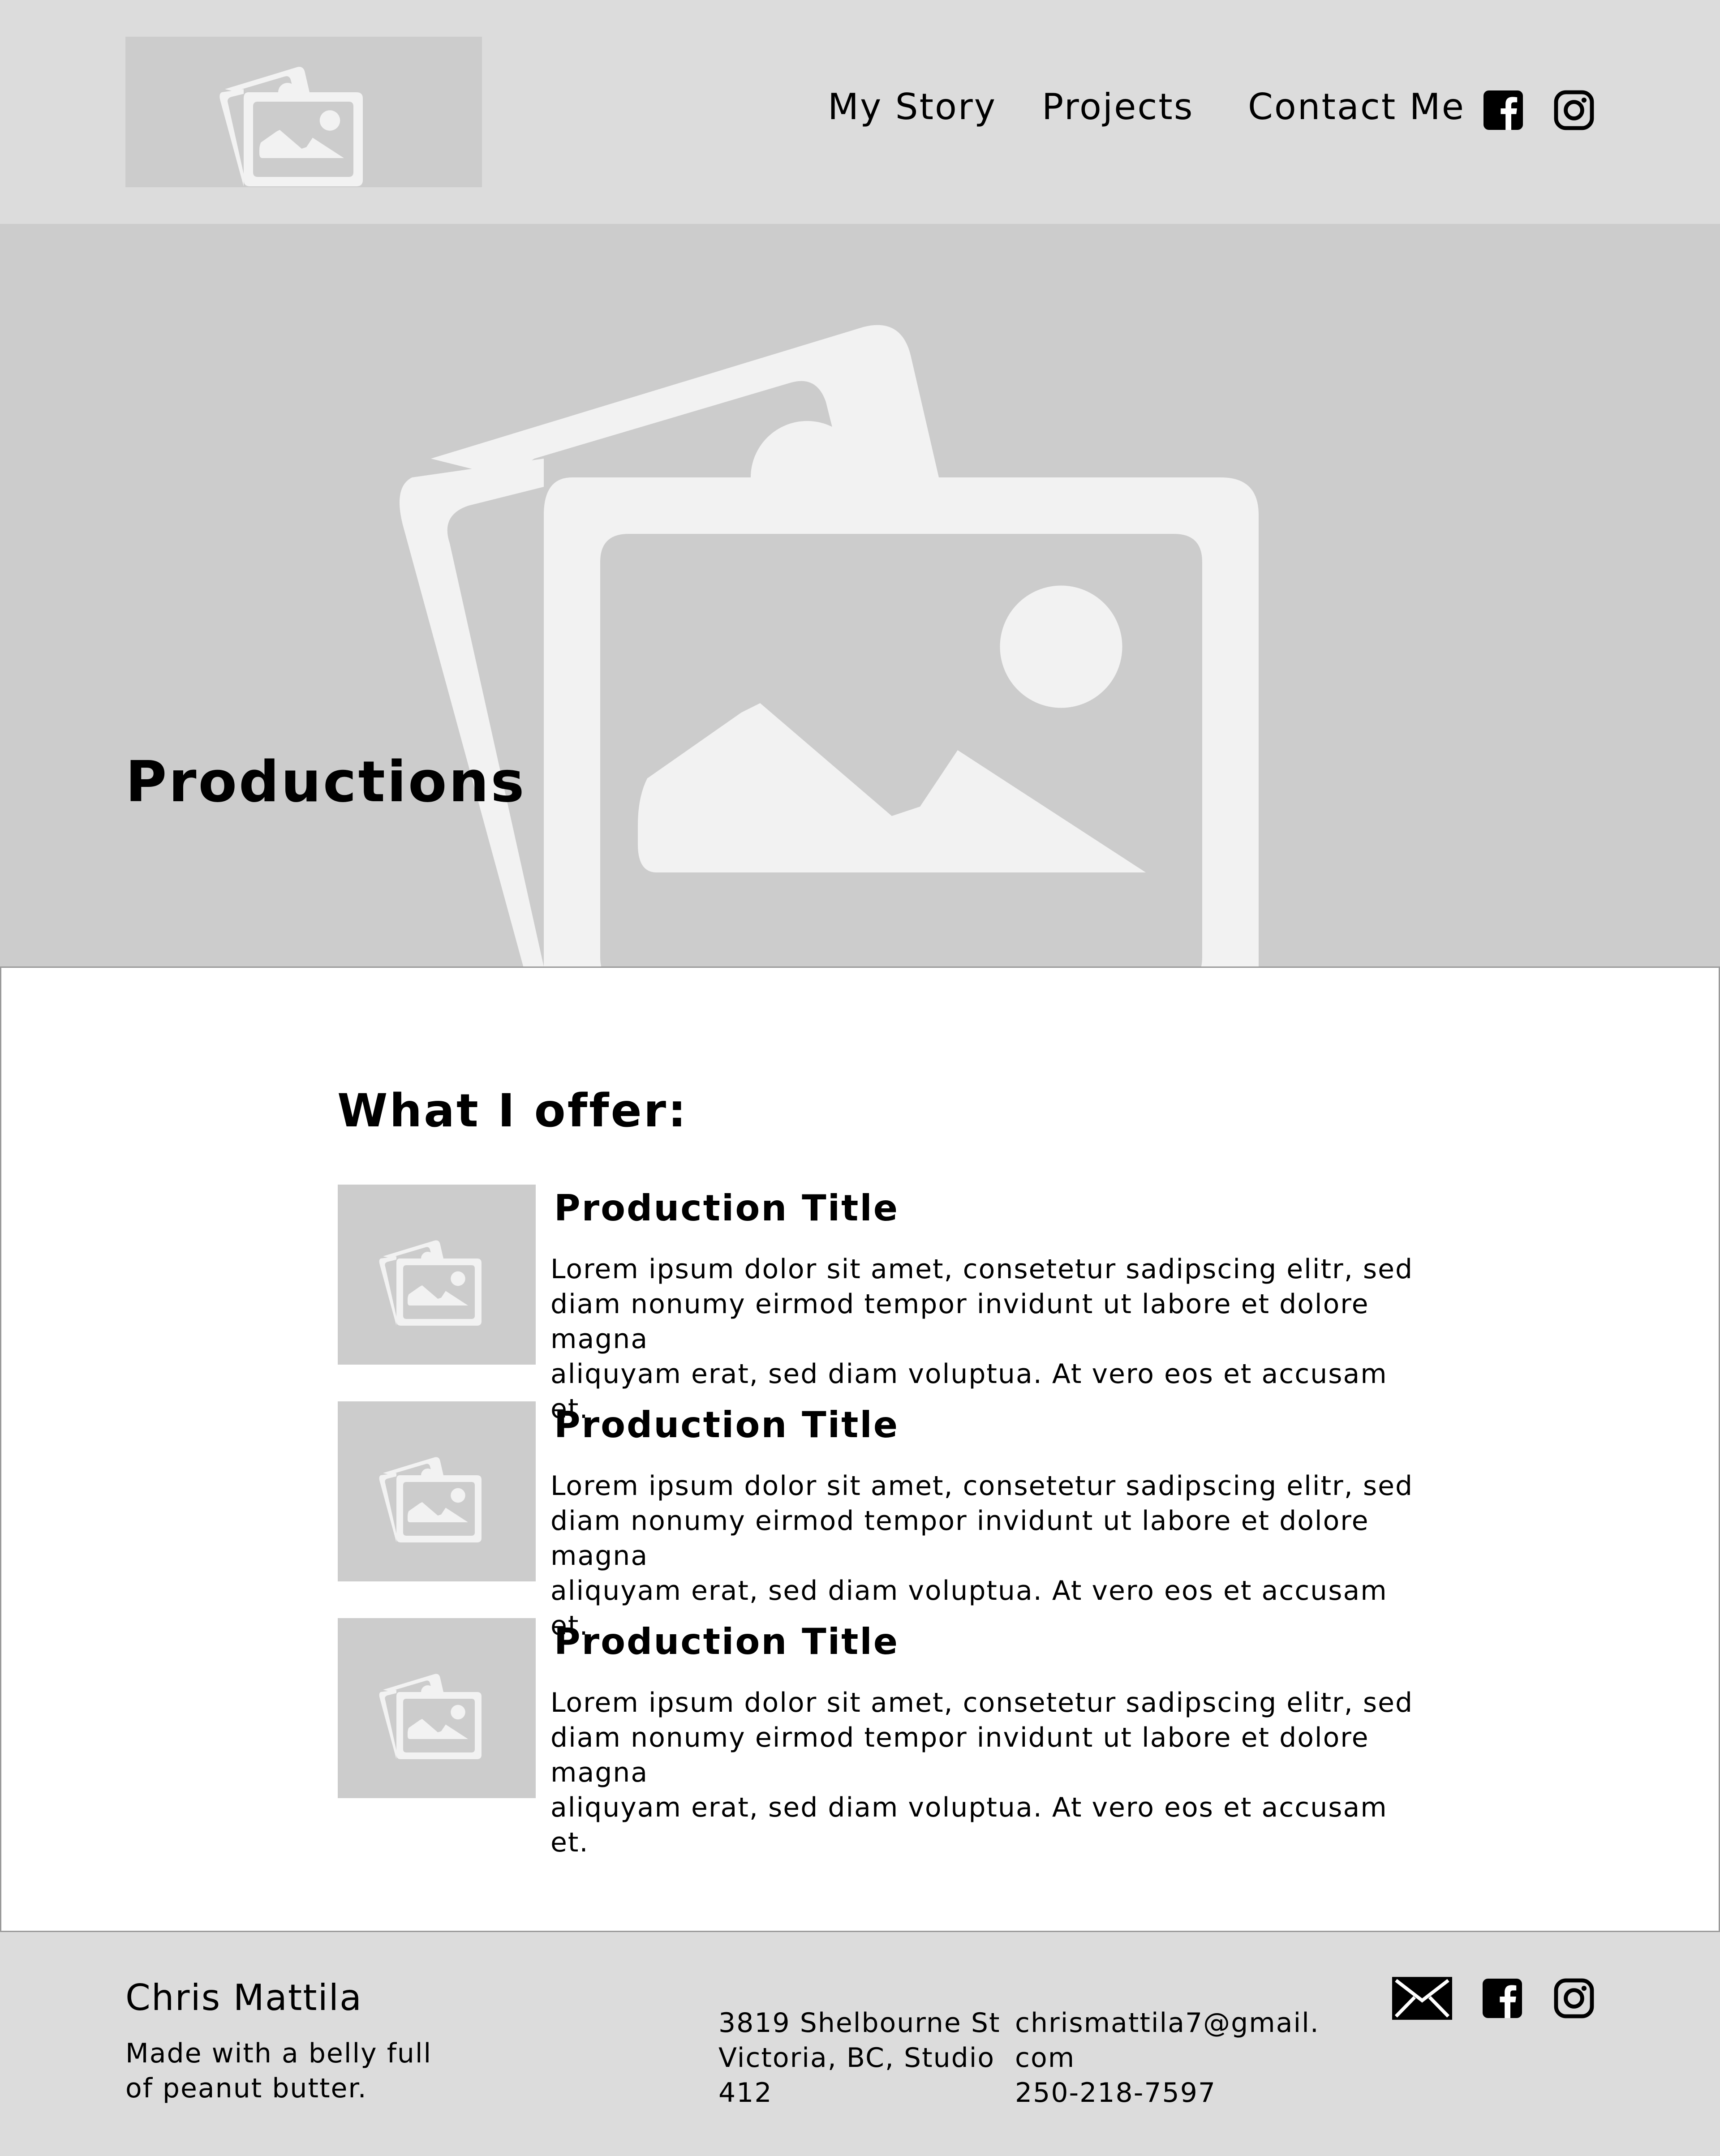 The image size is (1720, 2156). What do you see at coordinates (912, 107) in the screenshot?
I see `nav-my-story: My Story` at bounding box center [912, 107].